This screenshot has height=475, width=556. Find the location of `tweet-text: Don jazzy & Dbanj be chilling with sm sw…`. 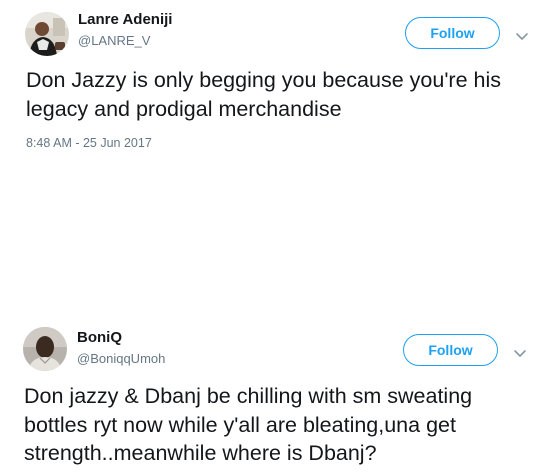

tweet-text: Don jazzy & Dbanj be chilling with sm sw… is located at coordinates (248, 424).